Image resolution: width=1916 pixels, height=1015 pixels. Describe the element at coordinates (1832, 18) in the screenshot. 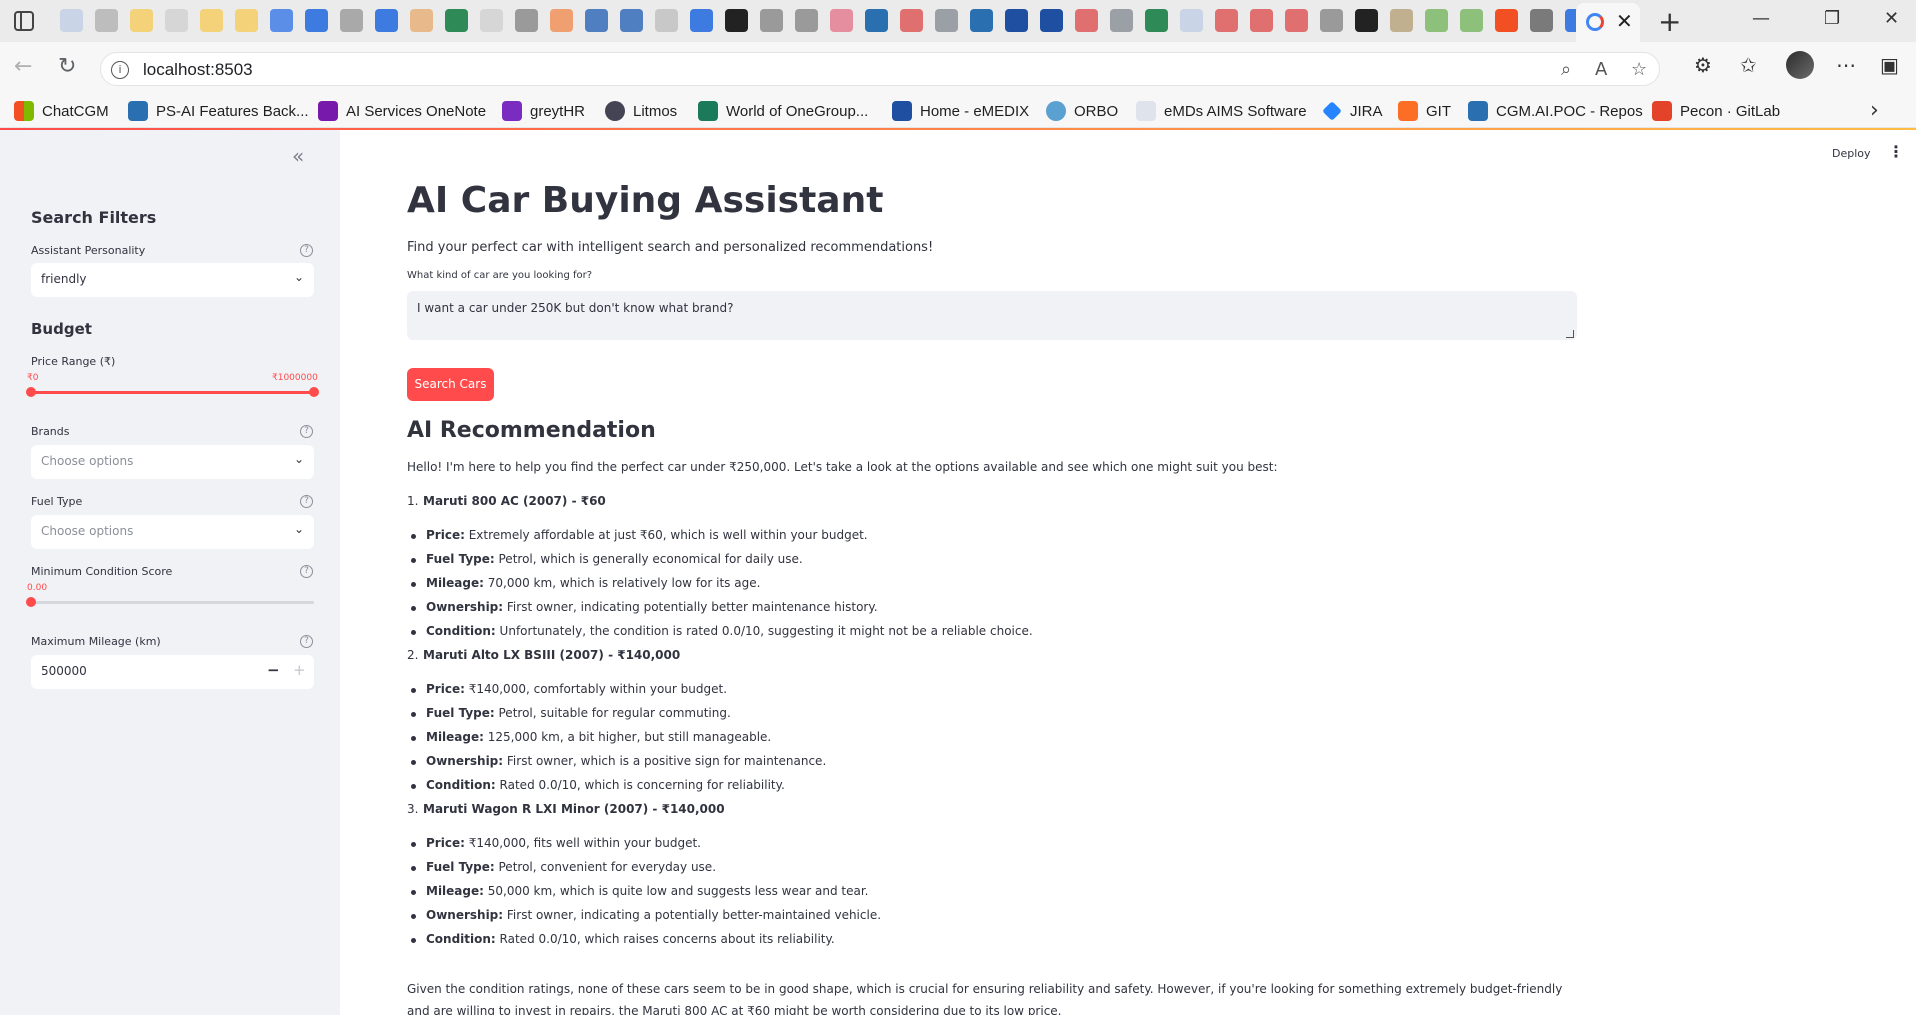

I see `restore-icon: ❐` at that location.